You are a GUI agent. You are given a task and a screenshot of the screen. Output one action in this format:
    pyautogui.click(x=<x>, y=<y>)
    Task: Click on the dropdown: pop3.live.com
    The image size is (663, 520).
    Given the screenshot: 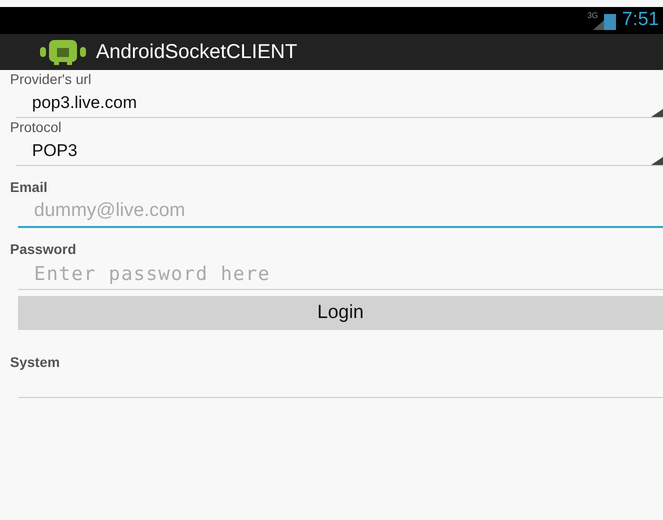 What is the action you would take?
    pyautogui.click(x=339, y=103)
    